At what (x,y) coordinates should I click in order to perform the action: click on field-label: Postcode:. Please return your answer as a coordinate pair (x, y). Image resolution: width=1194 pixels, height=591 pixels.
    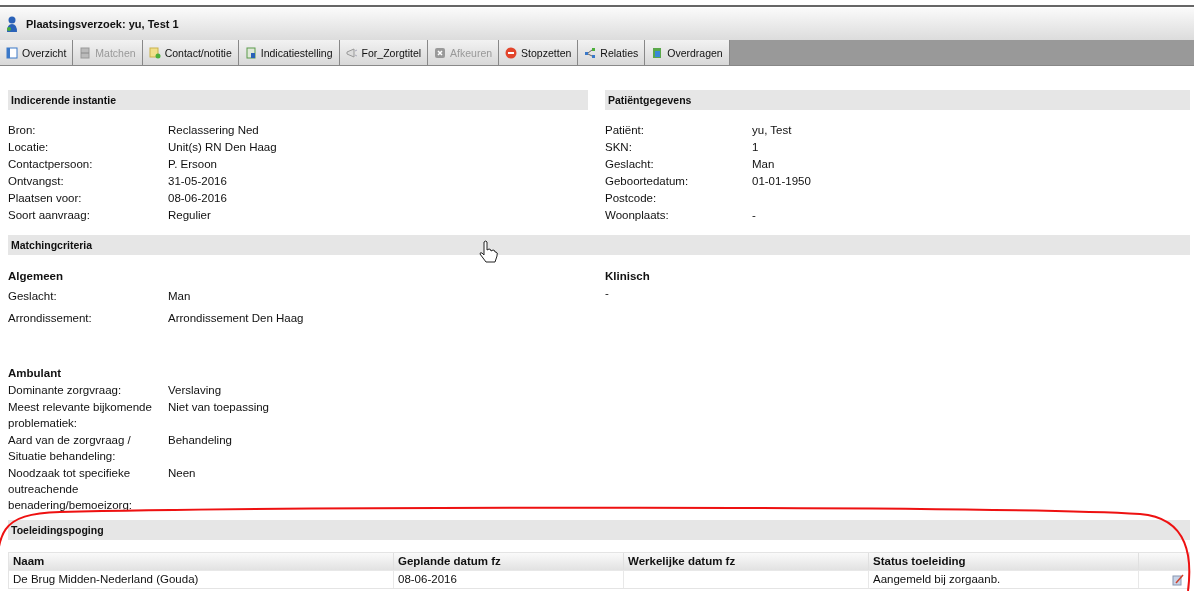
    Looking at the image, I should click on (631, 198).